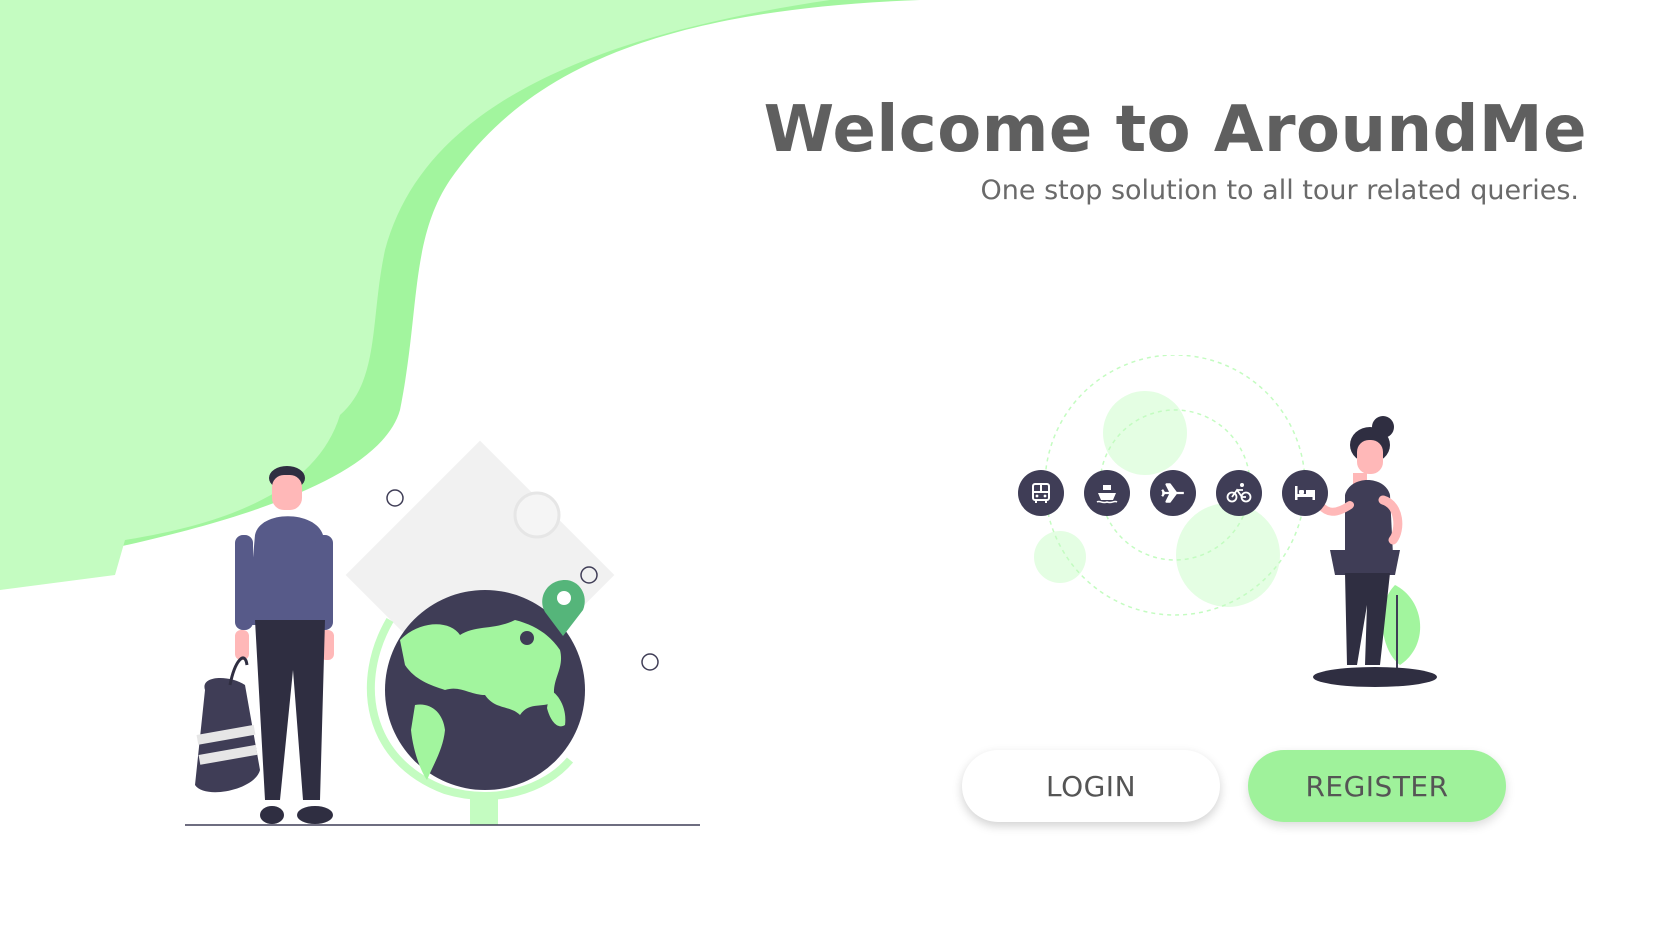 This screenshot has height=942, width=1673. Describe the element at coordinates (1041, 493) in the screenshot. I see `bus-icon` at that location.